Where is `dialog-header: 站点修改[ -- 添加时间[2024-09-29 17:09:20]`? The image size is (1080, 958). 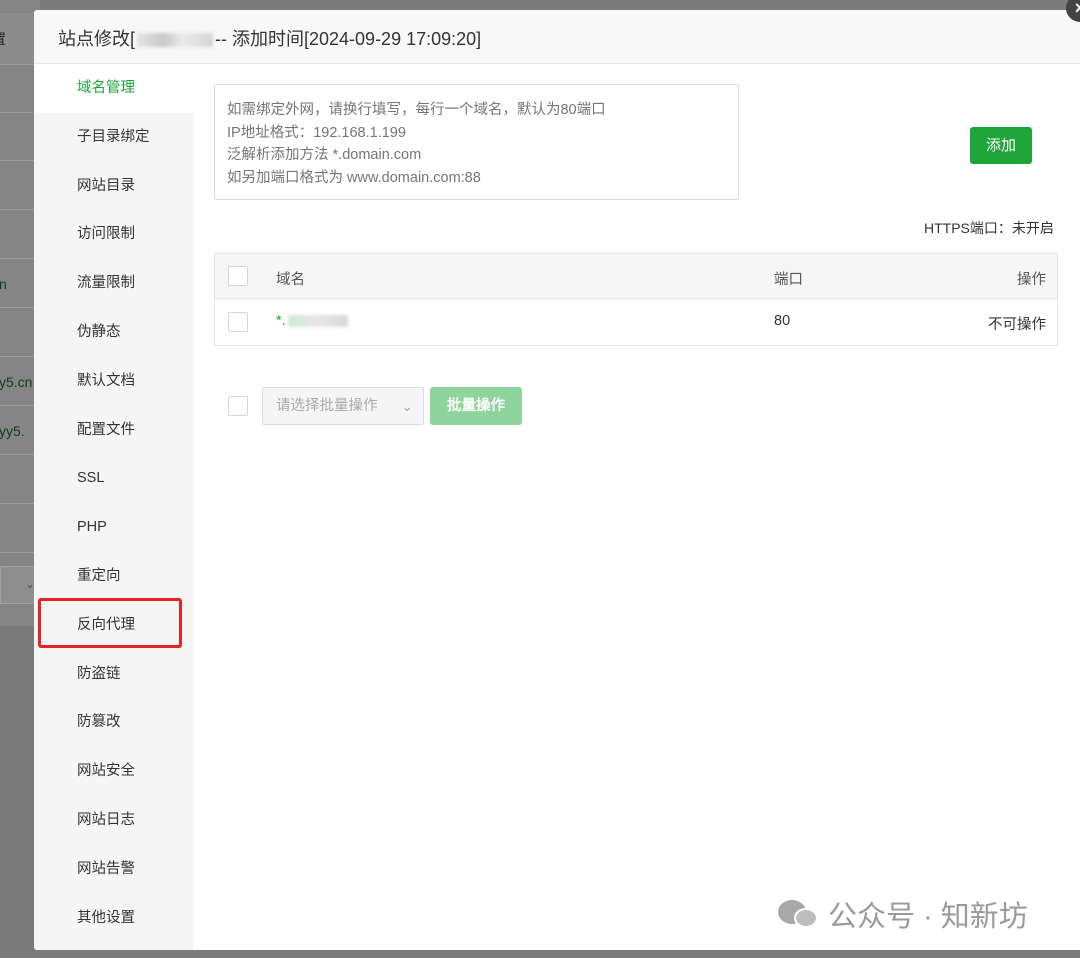
dialog-header: 站点修改[ -- 添加时间[2024-09-29 17:09:20] is located at coordinates (557, 37).